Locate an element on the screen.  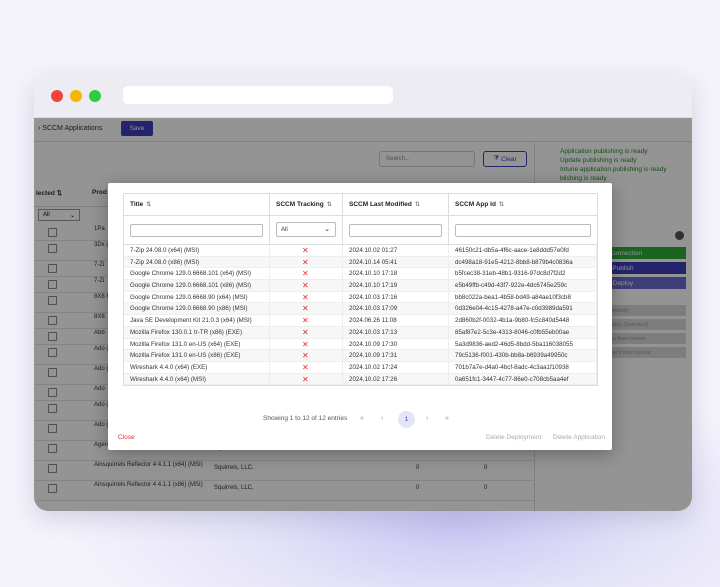
first-page-icon: « is located at coordinates (362, 418).